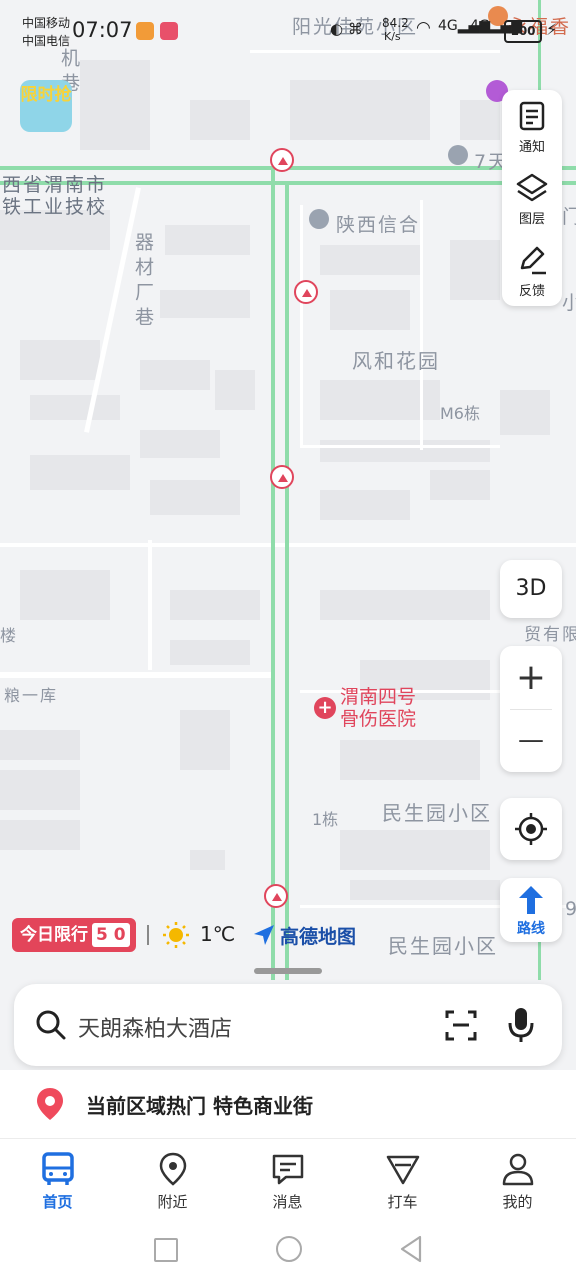  I want to click on tab-nearby-label: 附近, so click(172, 1202).